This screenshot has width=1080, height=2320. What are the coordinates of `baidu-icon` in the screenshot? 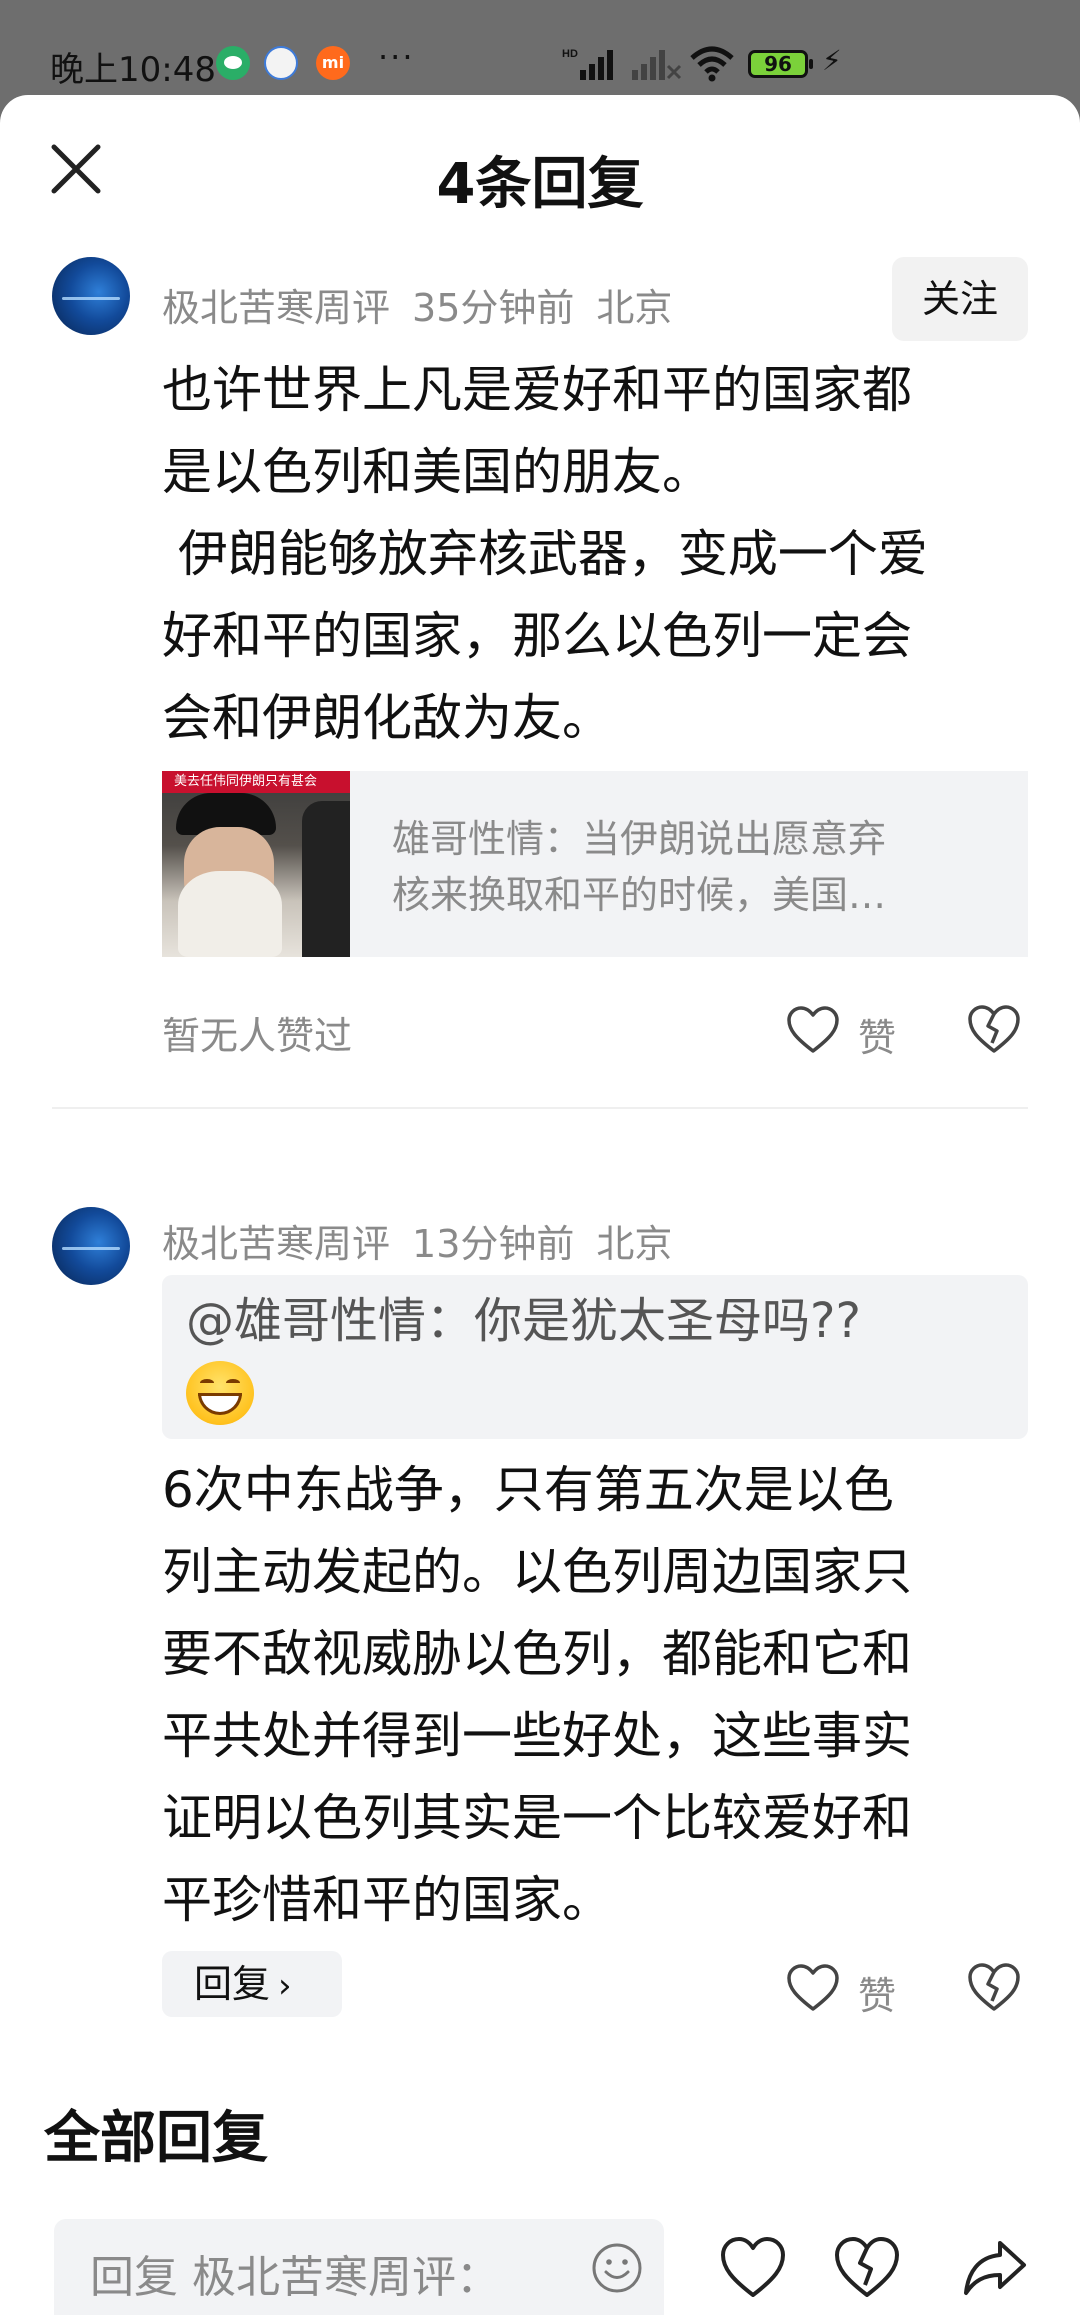 It's located at (281, 63).